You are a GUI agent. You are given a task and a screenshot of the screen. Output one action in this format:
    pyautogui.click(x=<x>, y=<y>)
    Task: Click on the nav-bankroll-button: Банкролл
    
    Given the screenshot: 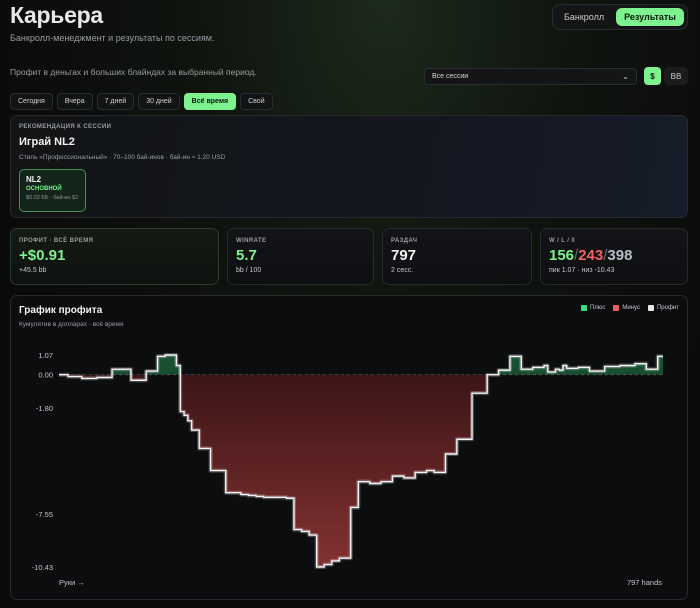 What is the action you would take?
    pyautogui.click(x=584, y=17)
    